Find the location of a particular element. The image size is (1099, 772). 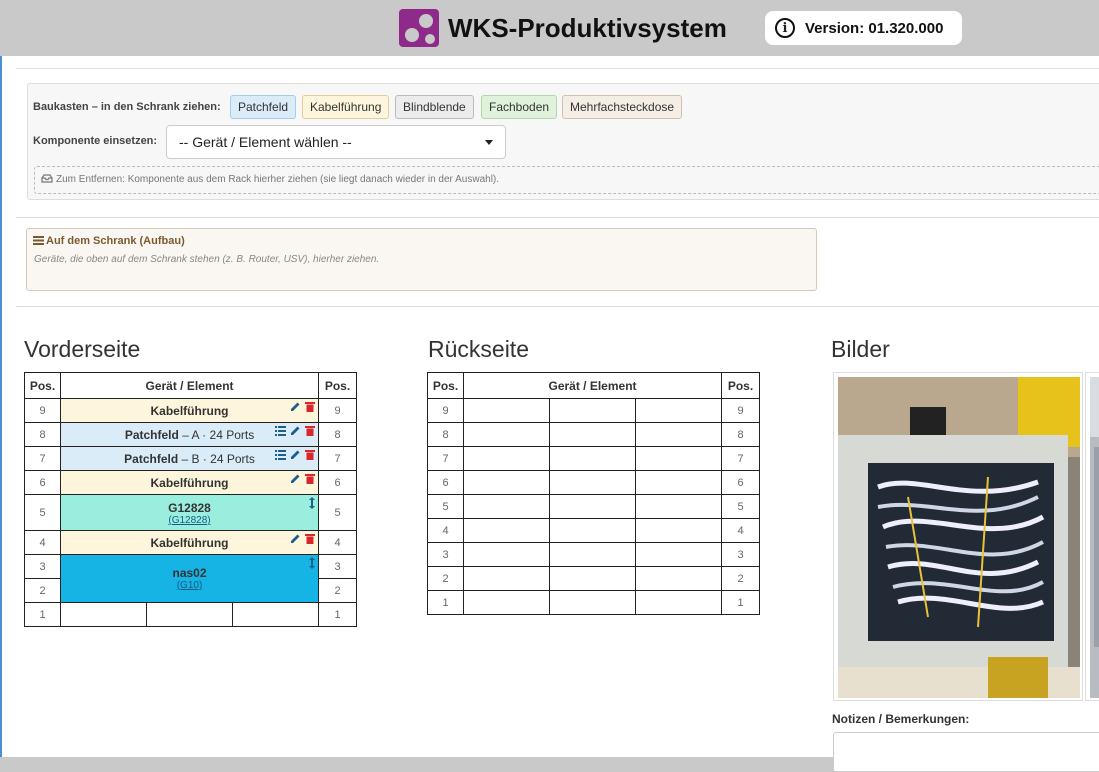

pos-right: 8 is located at coordinates (741, 434).